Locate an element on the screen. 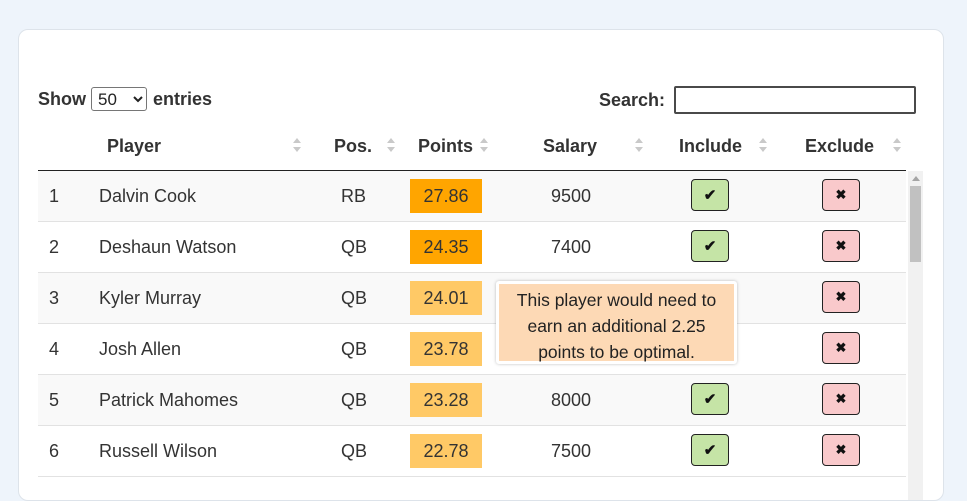  table-row: 6 Russell Wilson QB 22.78 7500 ✔ ✖ is located at coordinates (472, 451).